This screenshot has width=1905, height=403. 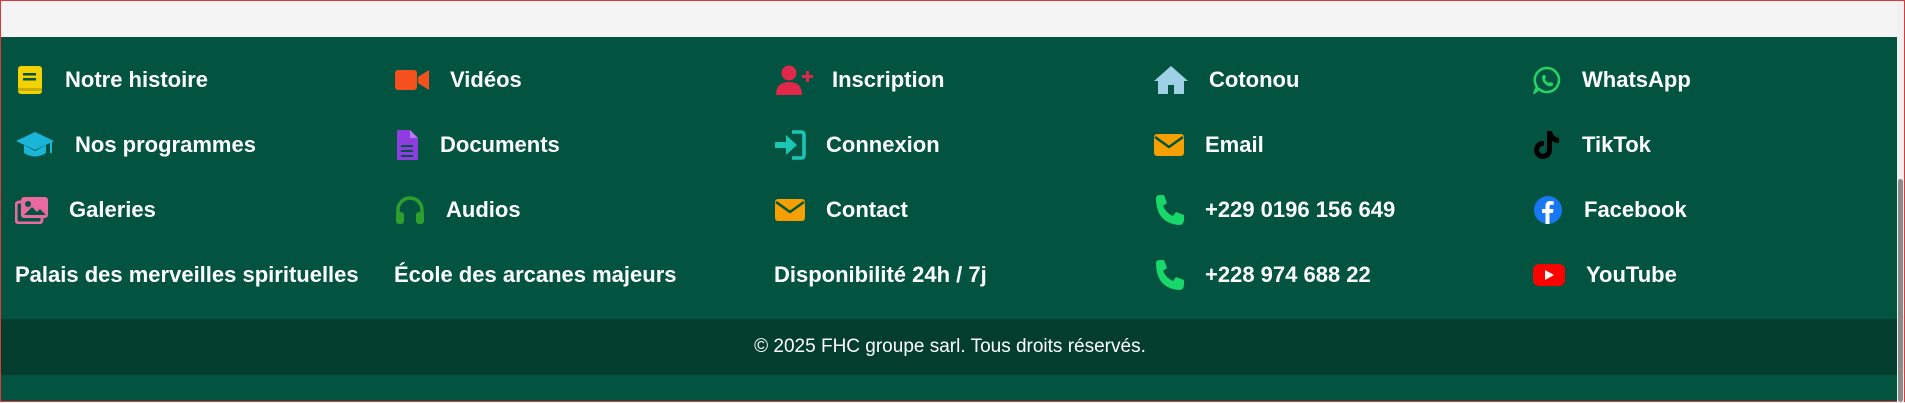 I want to click on link-cotonou: Cotonou, so click(x=1226, y=80).